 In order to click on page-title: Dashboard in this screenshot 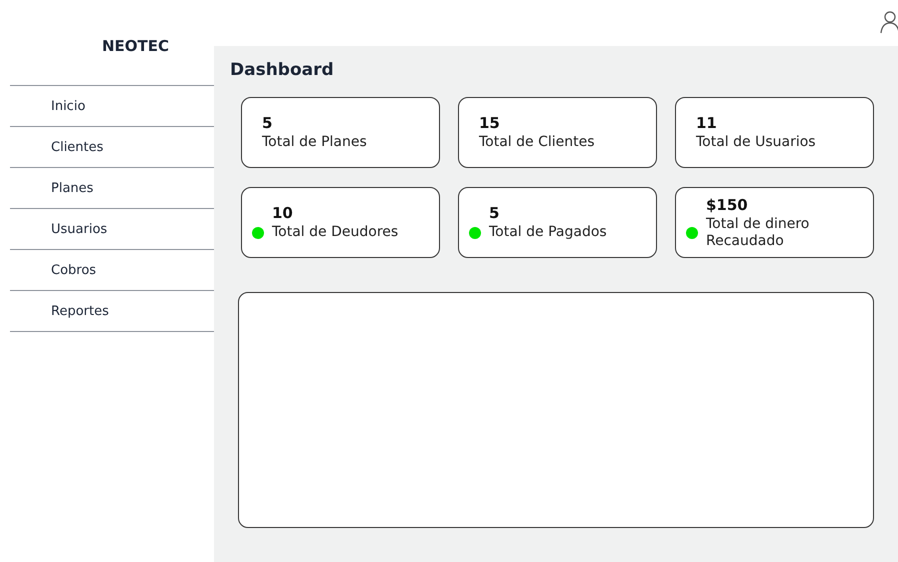, I will do `click(282, 70)`.